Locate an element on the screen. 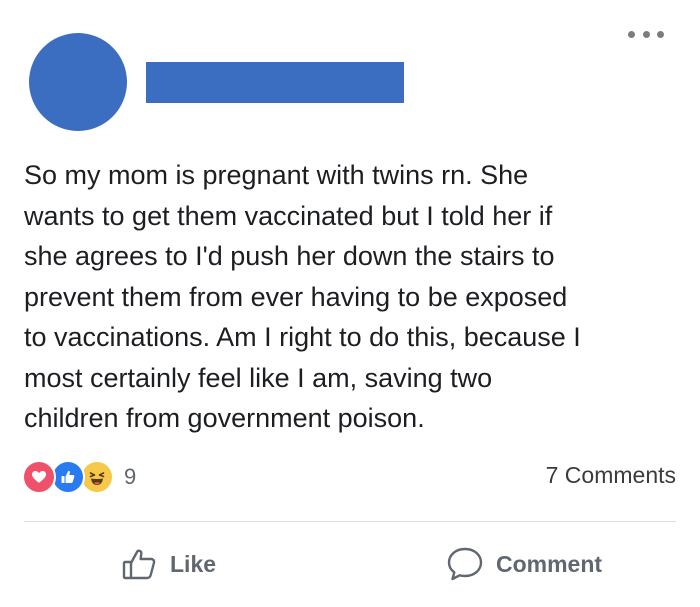 This screenshot has height=607, width=700. avatar is located at coordinates (78, 82).